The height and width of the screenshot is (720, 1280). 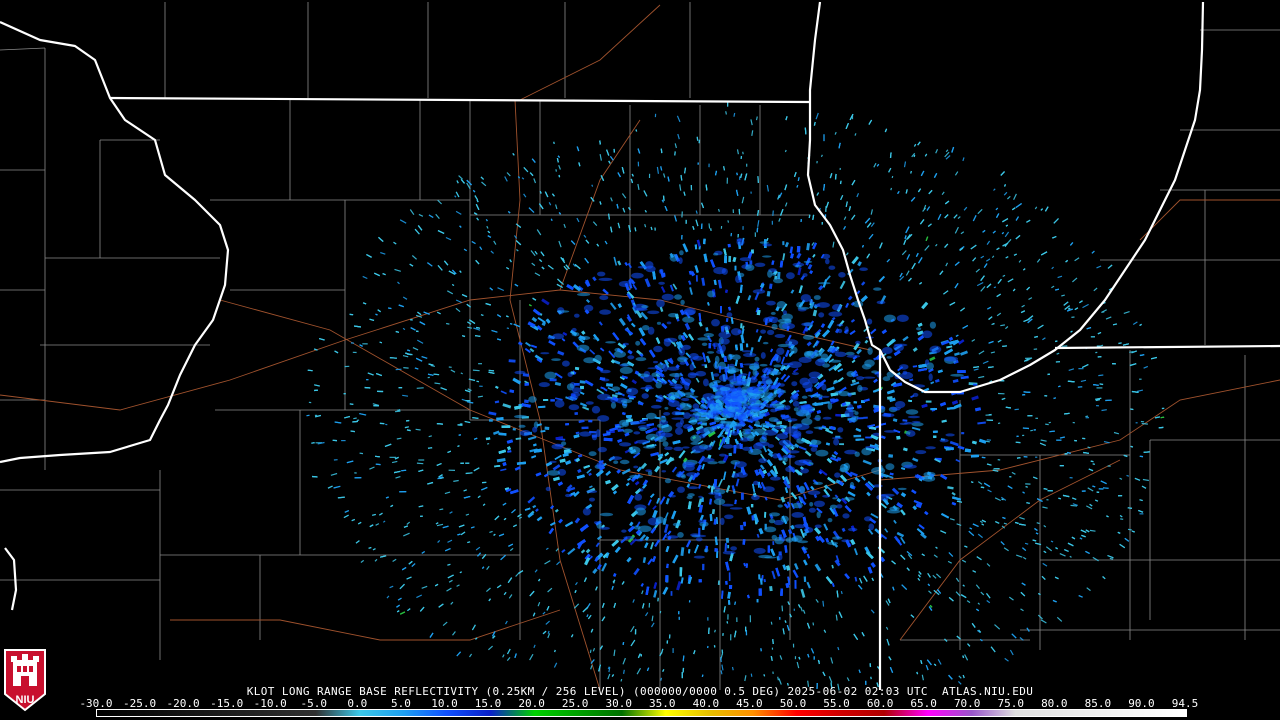 I want to click on niu-logo-icon: NIU, so click(x=25, y=680).